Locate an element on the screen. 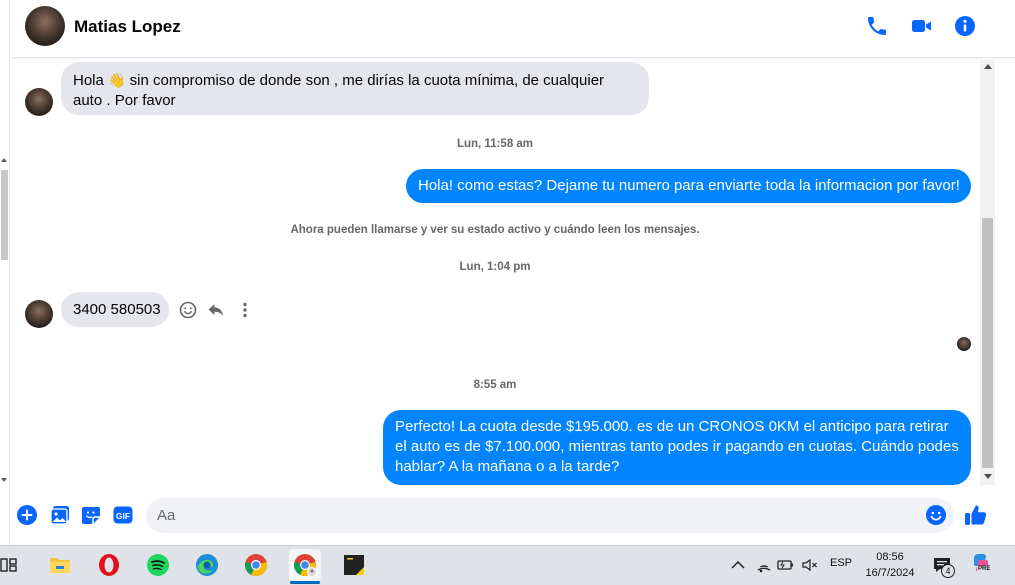 This screenshot has height=585, width=1015. page-scroll-down-arrow is located at coordinates (4, 480).